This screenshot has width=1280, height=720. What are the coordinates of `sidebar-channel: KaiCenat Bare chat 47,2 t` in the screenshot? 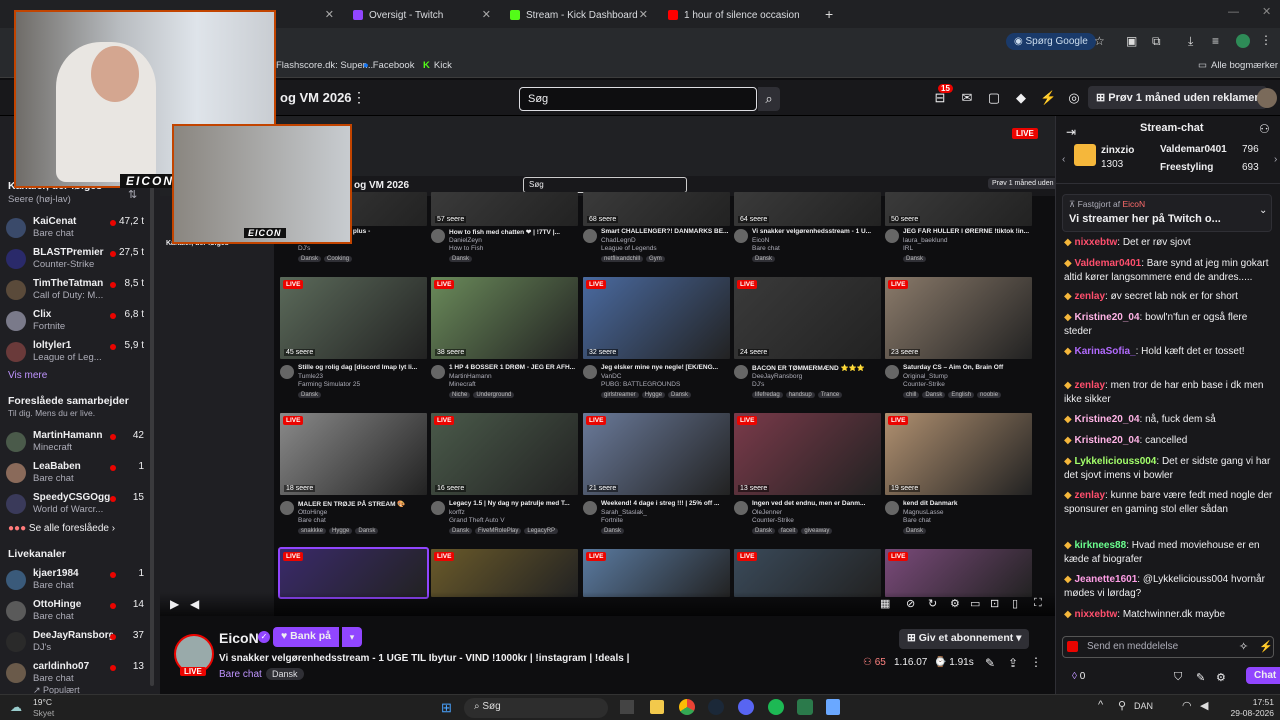 It's located at (80, 229).